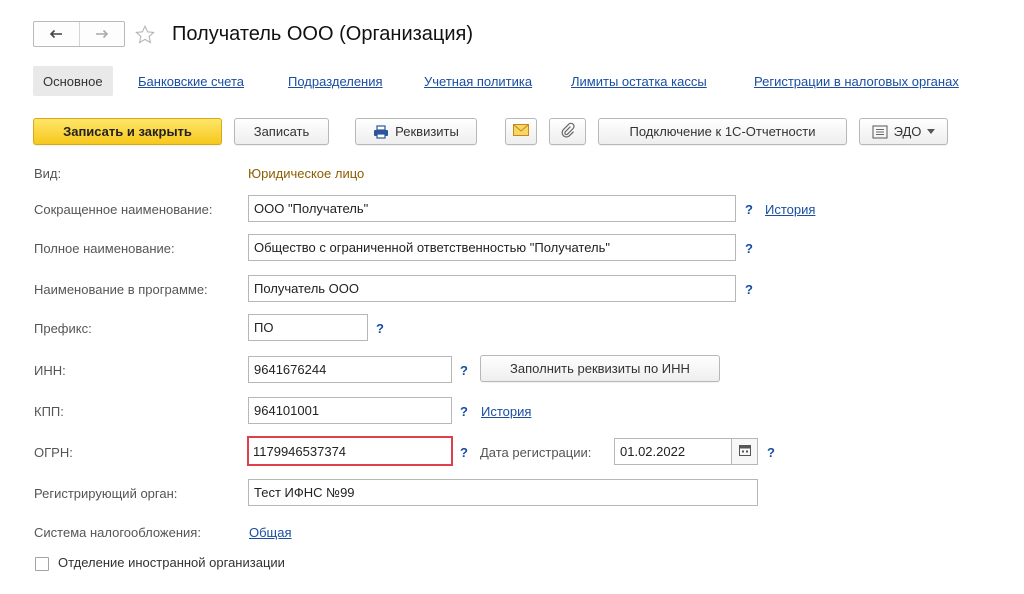 Image resolution: width=1024 pixels, height=594 pixels. I want to click on tab-main: Основное, so click(73, 81).